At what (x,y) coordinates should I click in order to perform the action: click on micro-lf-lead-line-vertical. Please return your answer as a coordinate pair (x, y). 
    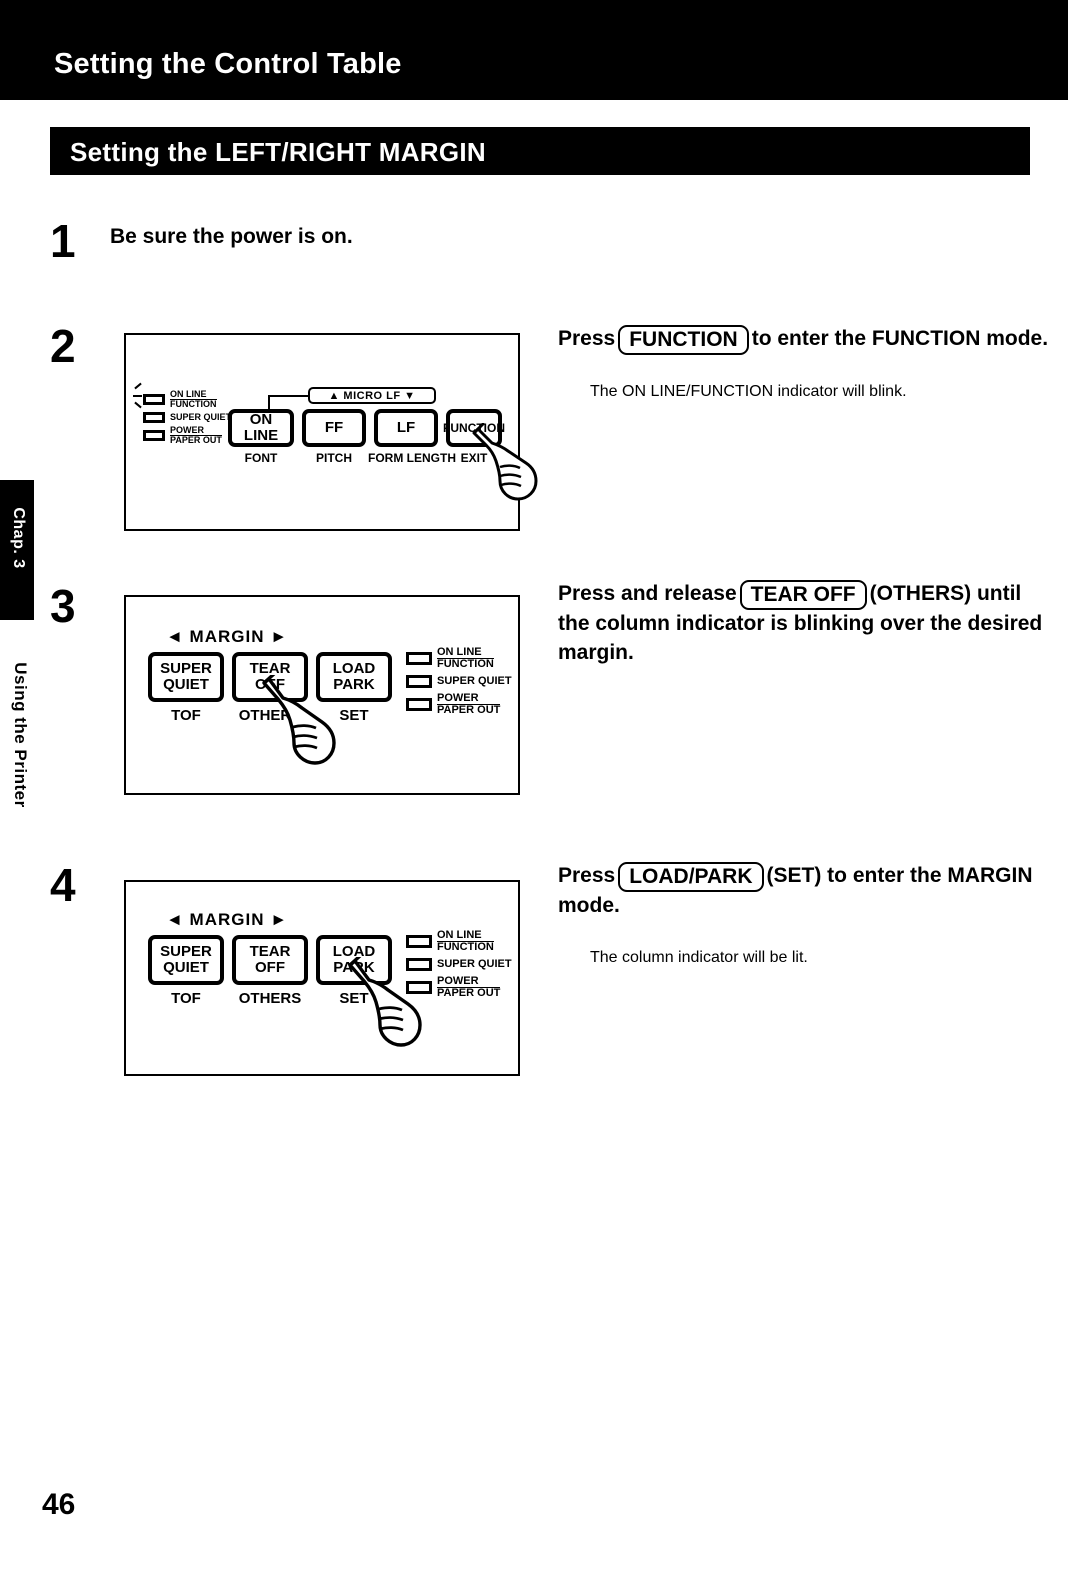
    Looking at the image, I should click on (269, 402).